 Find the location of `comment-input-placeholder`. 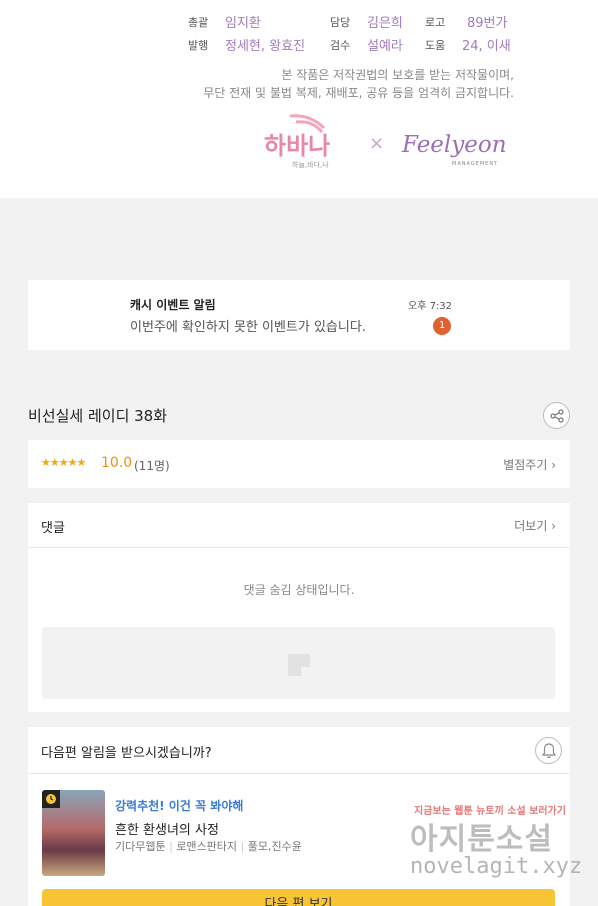

comment-input-placeholder is located at coordinates (298, 663).